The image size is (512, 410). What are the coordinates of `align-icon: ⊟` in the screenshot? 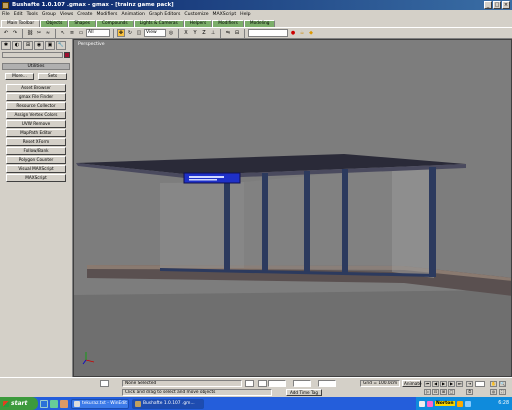 It's located at (237, 33).